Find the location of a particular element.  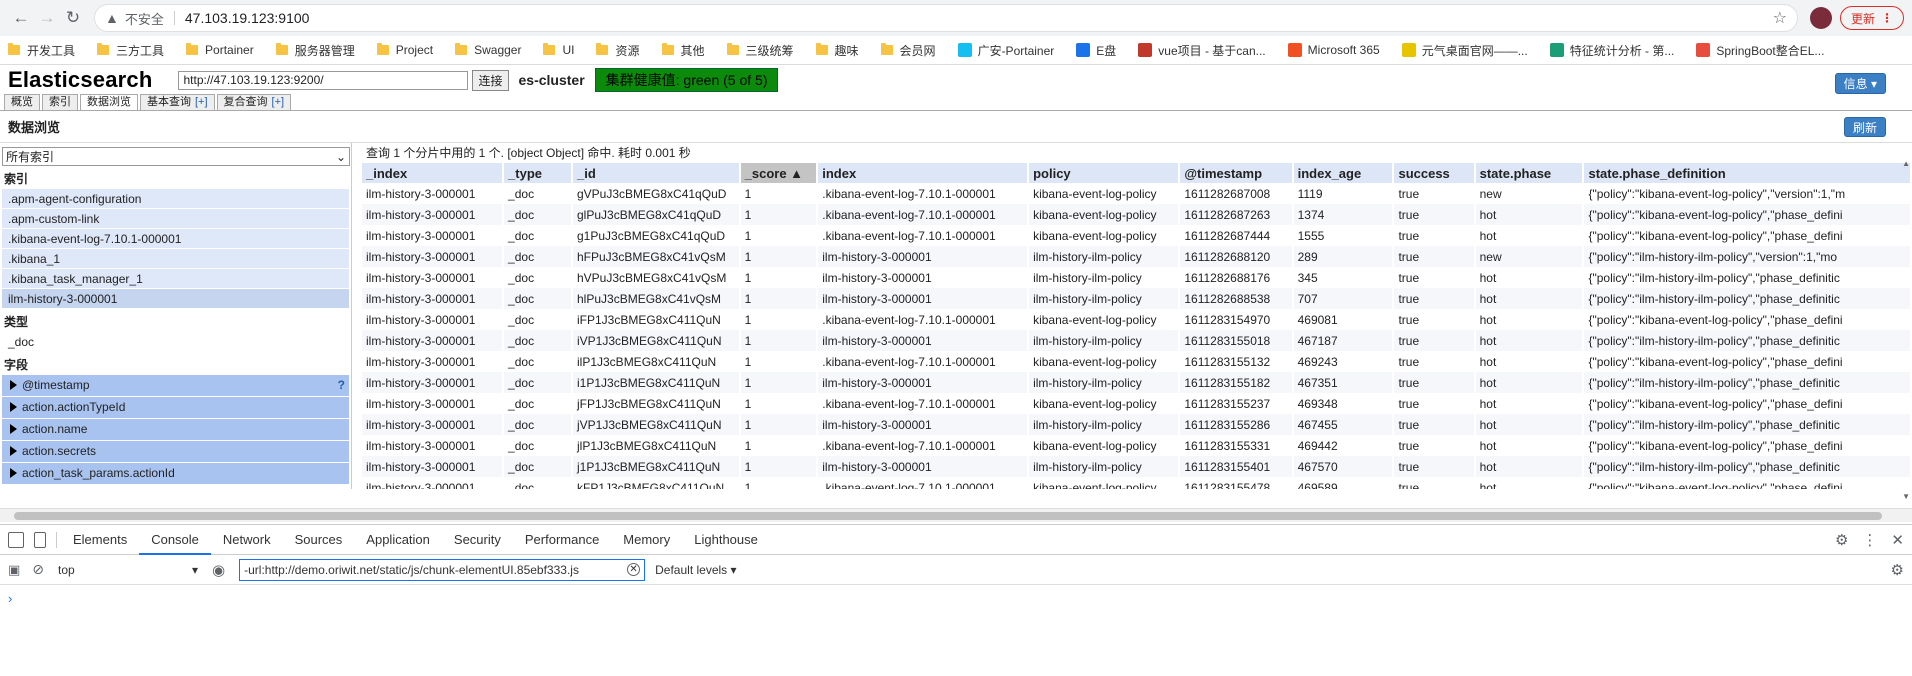

devtools-tab-application: Application is located at coordinates (398, 540).